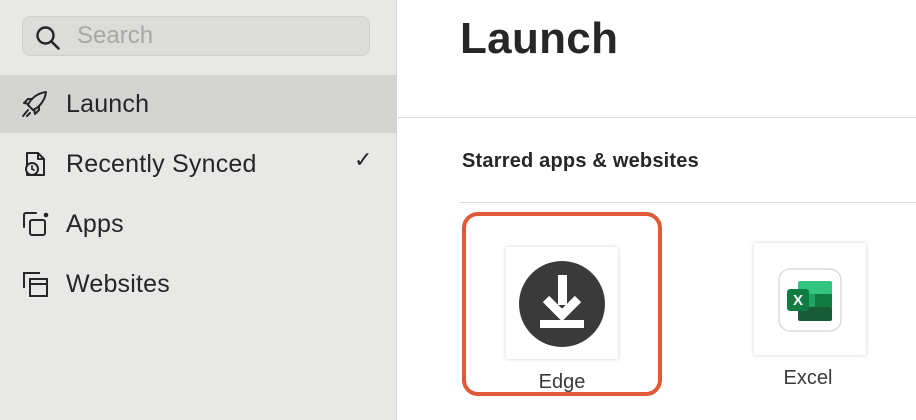 The width and height of the screenshot is (916, 420). Describe the element at coordinates (95, 223) in the screenshot. I see `sidebar-item-label: Apps` at that location.